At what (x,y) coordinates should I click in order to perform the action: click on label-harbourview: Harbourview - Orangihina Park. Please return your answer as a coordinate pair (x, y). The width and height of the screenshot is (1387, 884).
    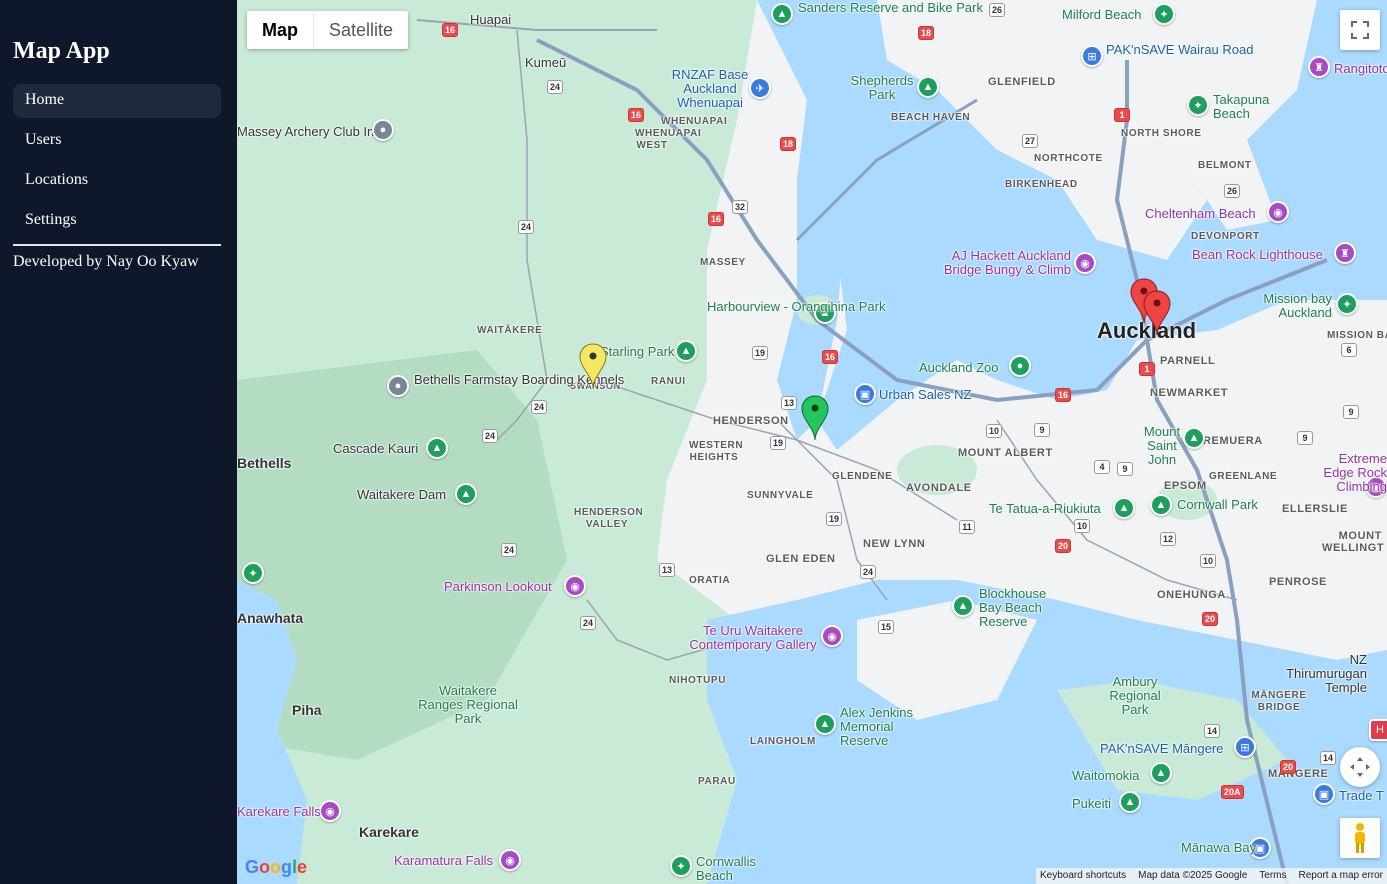
    Looking at the image, I should click on (796, 306).